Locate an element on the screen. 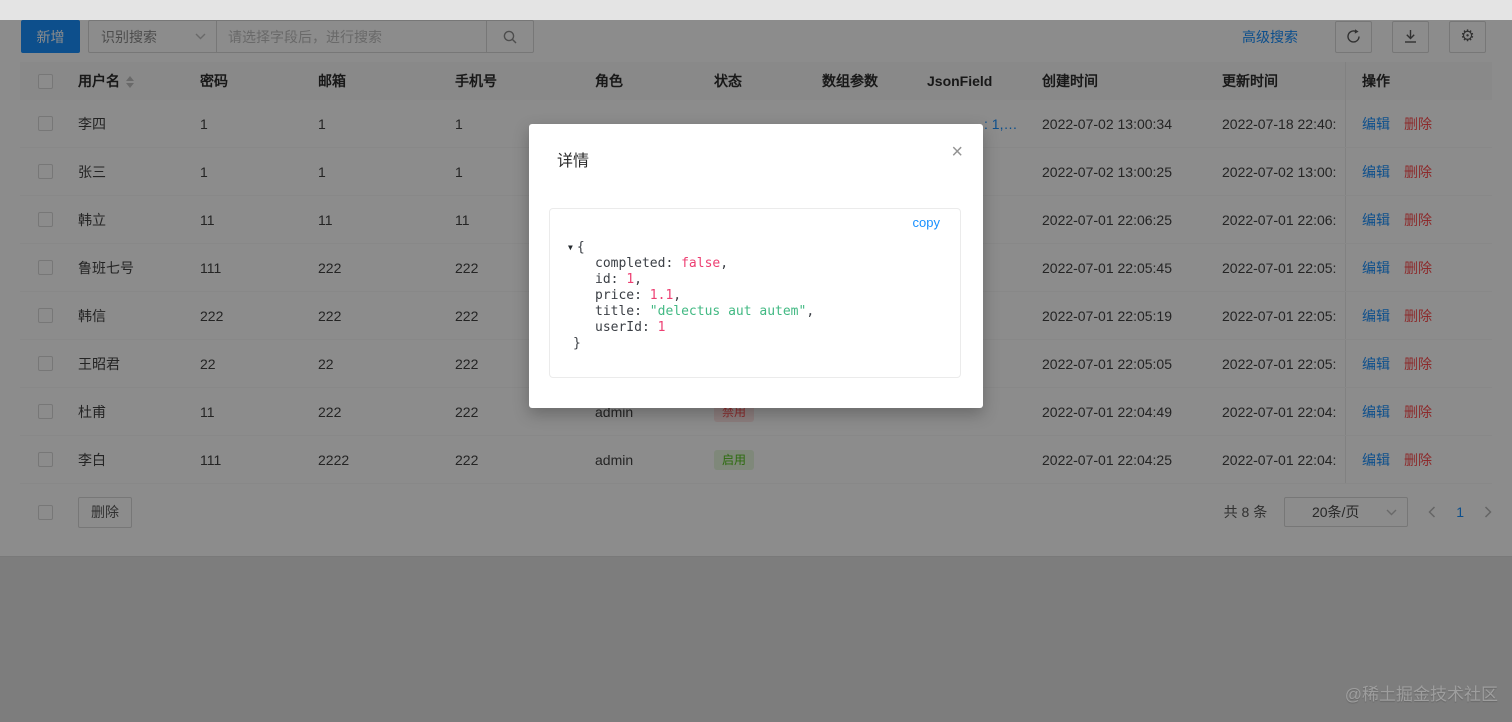 The width and height of the screenshot is (1512, 722). copy-button: copy is located at coordinates (926, 222).